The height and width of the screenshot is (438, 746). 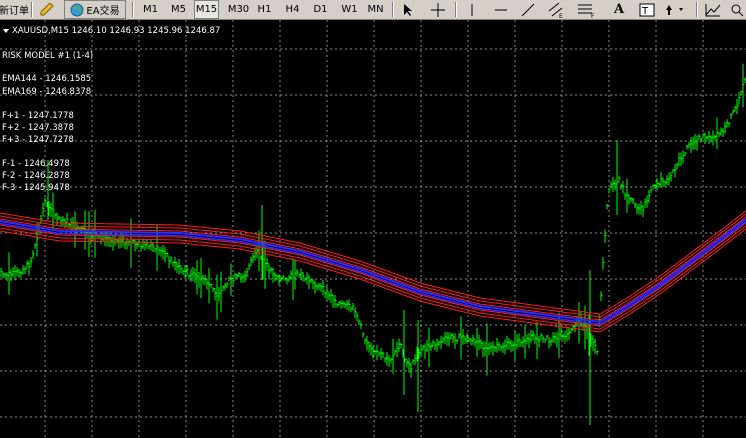 What do you see at coordinates (47, 79) in the screenshot?
I see `ema-label: EMA144 - 1246.1585` at bounding box center [47, 79].